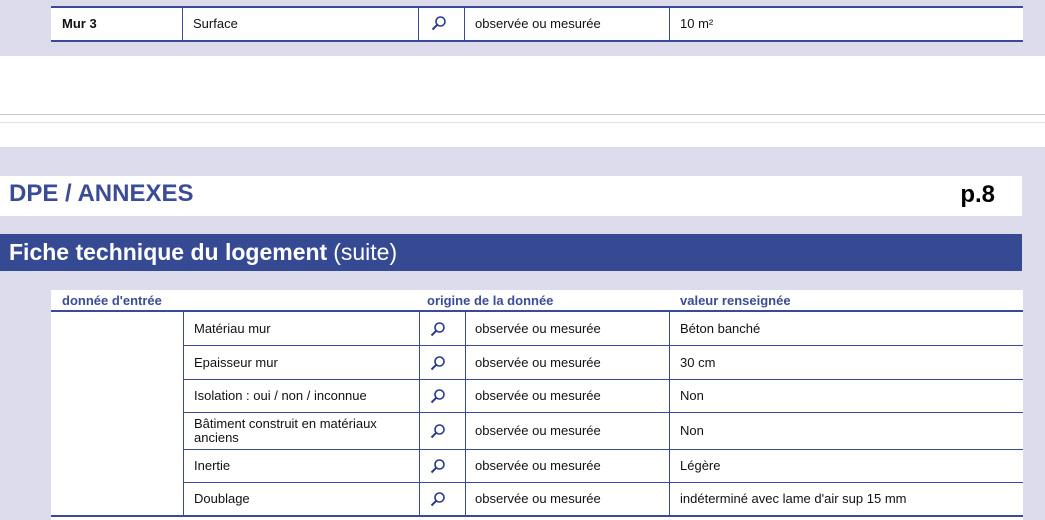  I want to click on page-number: p.8, so click(977, 194).